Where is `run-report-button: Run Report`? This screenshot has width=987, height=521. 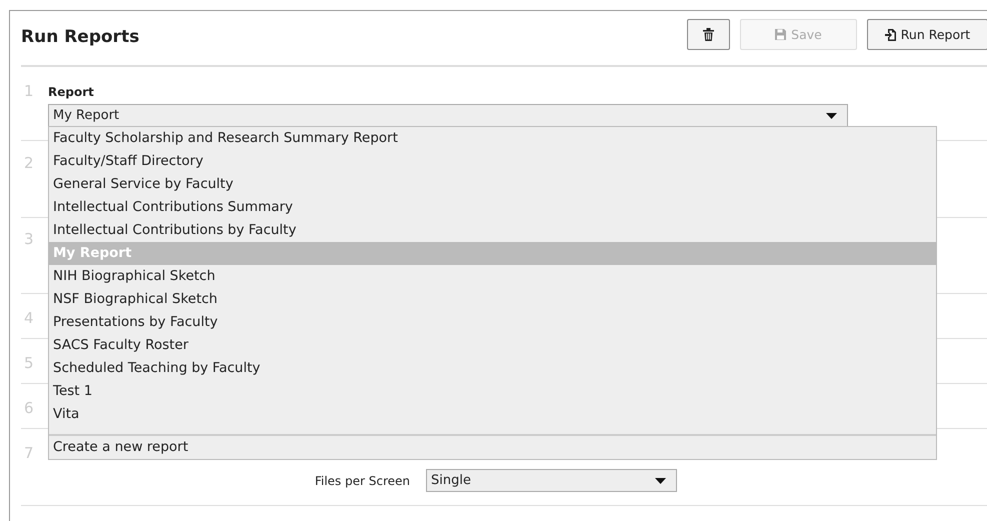
run-report-button: Run Report is located at coordinates (927, 34).